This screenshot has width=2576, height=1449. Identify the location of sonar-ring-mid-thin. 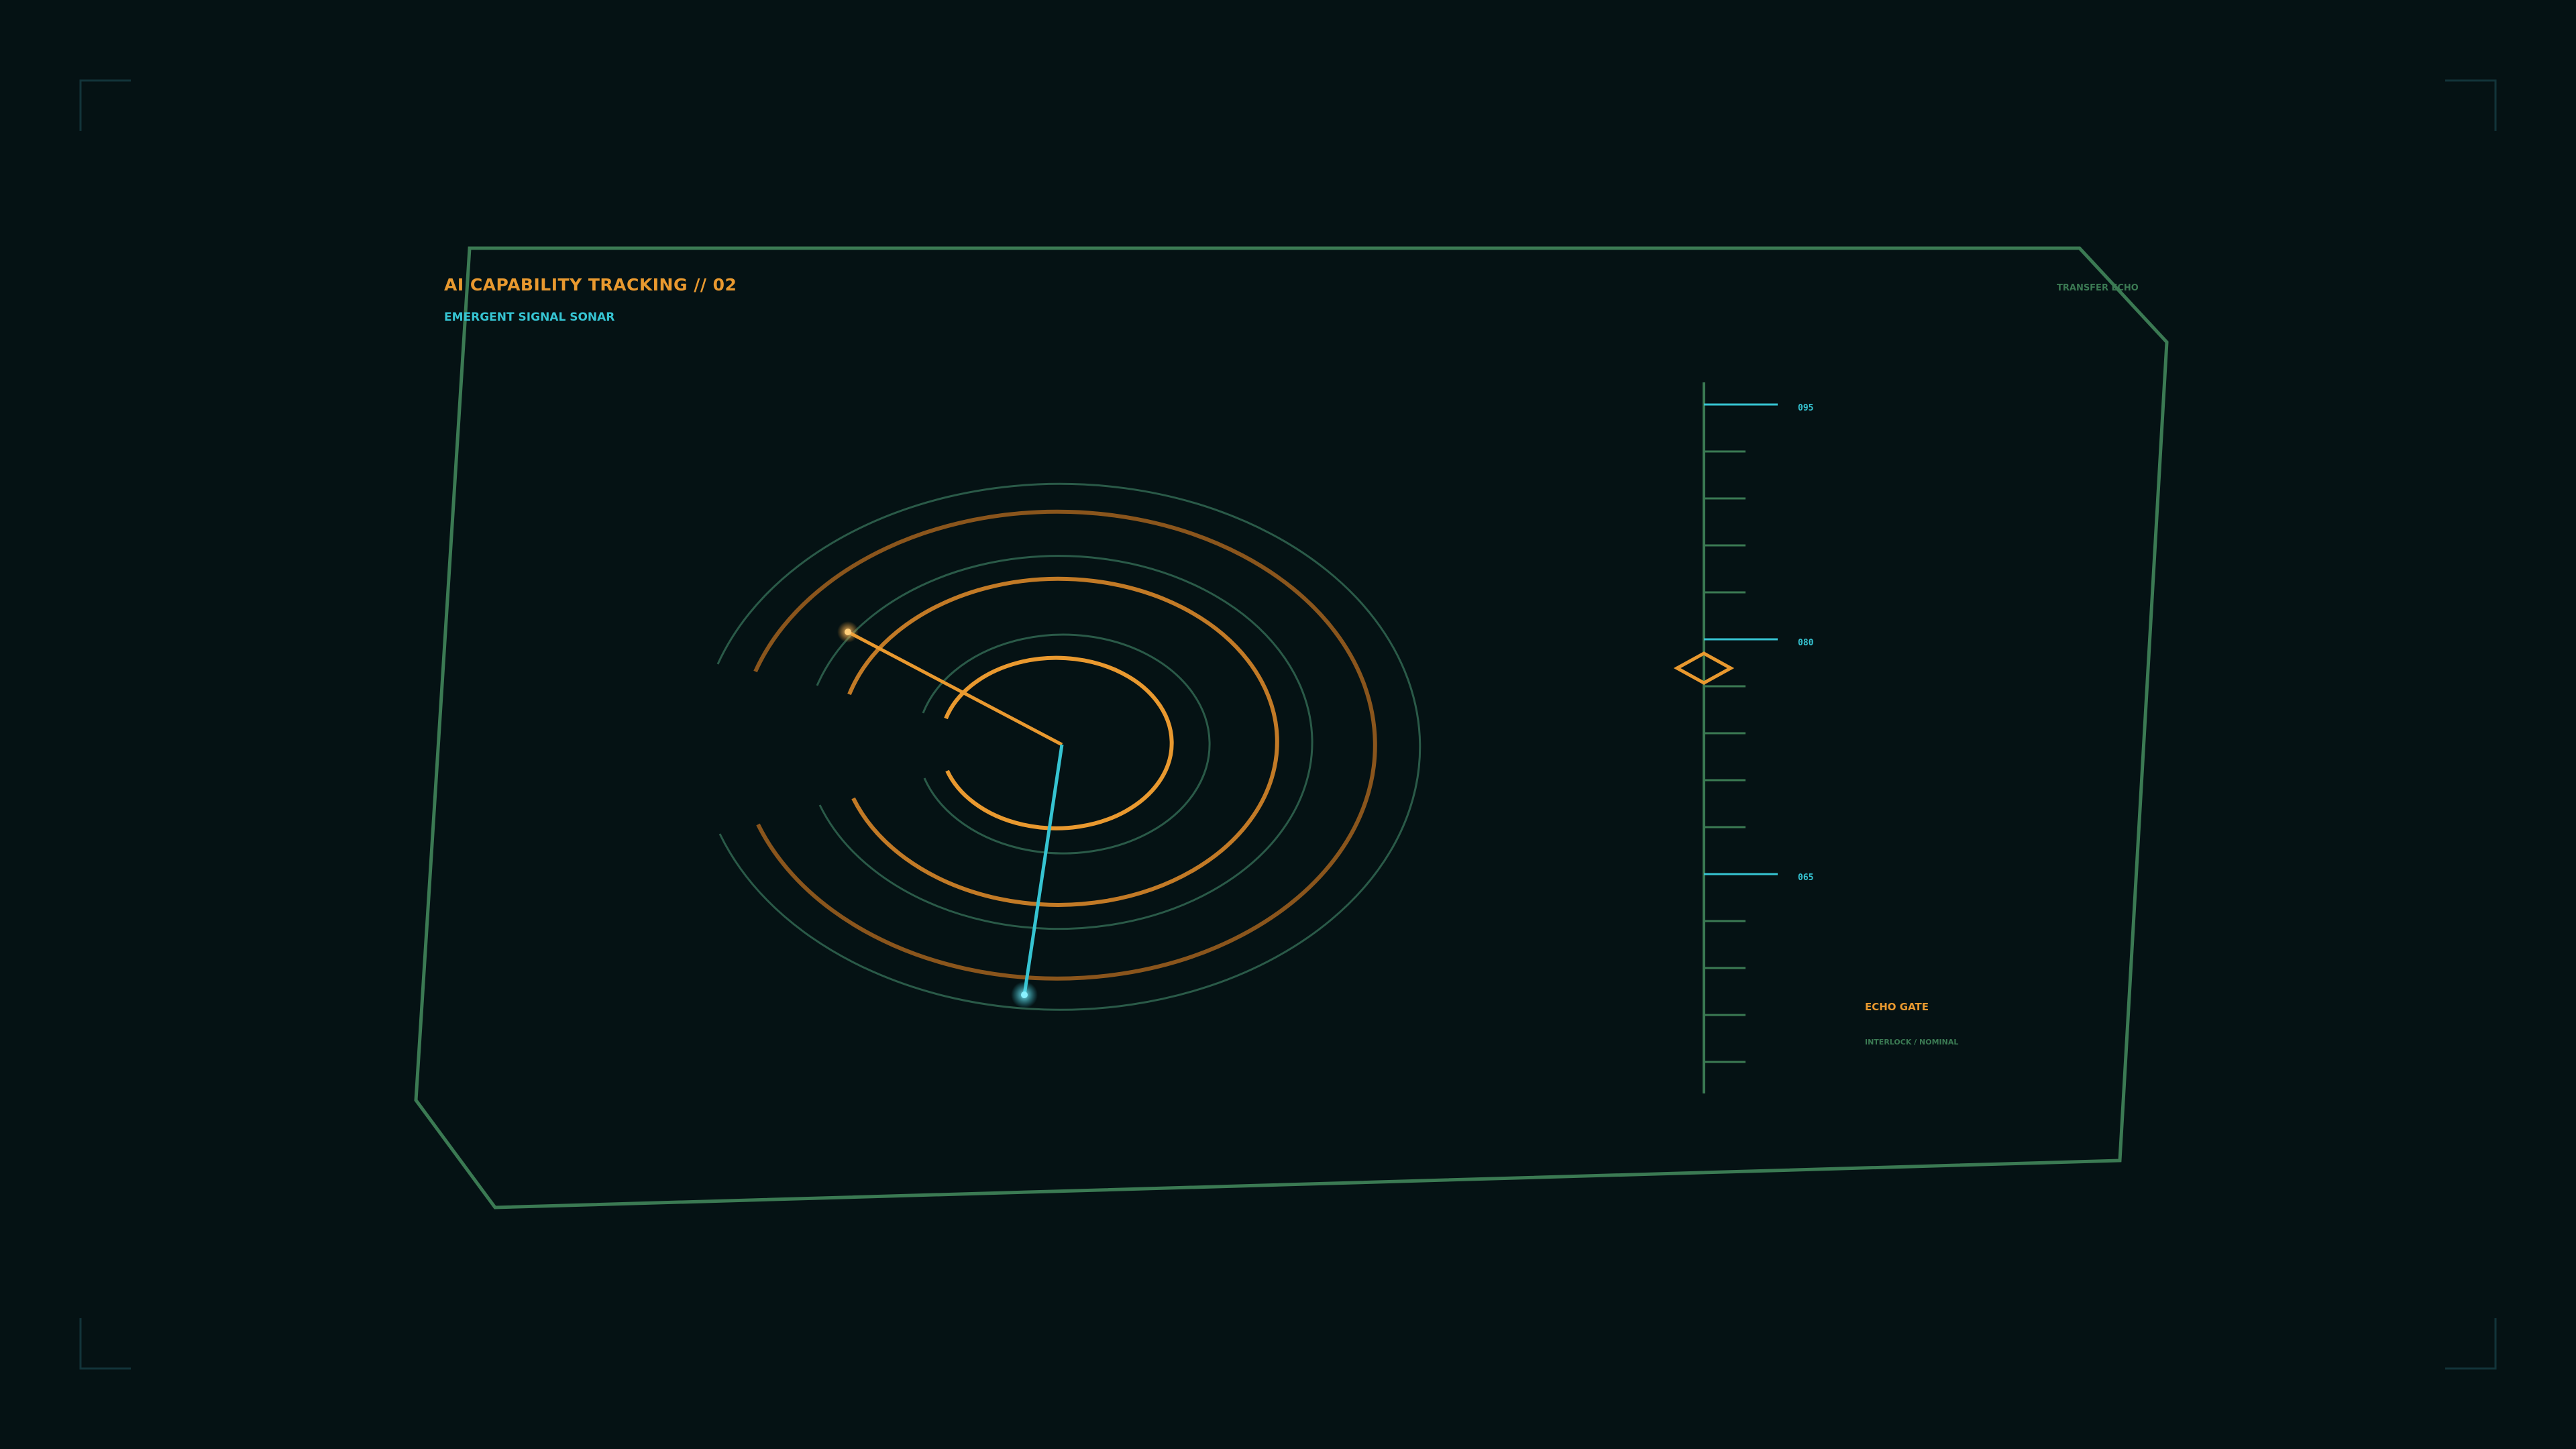
(1064, 742).